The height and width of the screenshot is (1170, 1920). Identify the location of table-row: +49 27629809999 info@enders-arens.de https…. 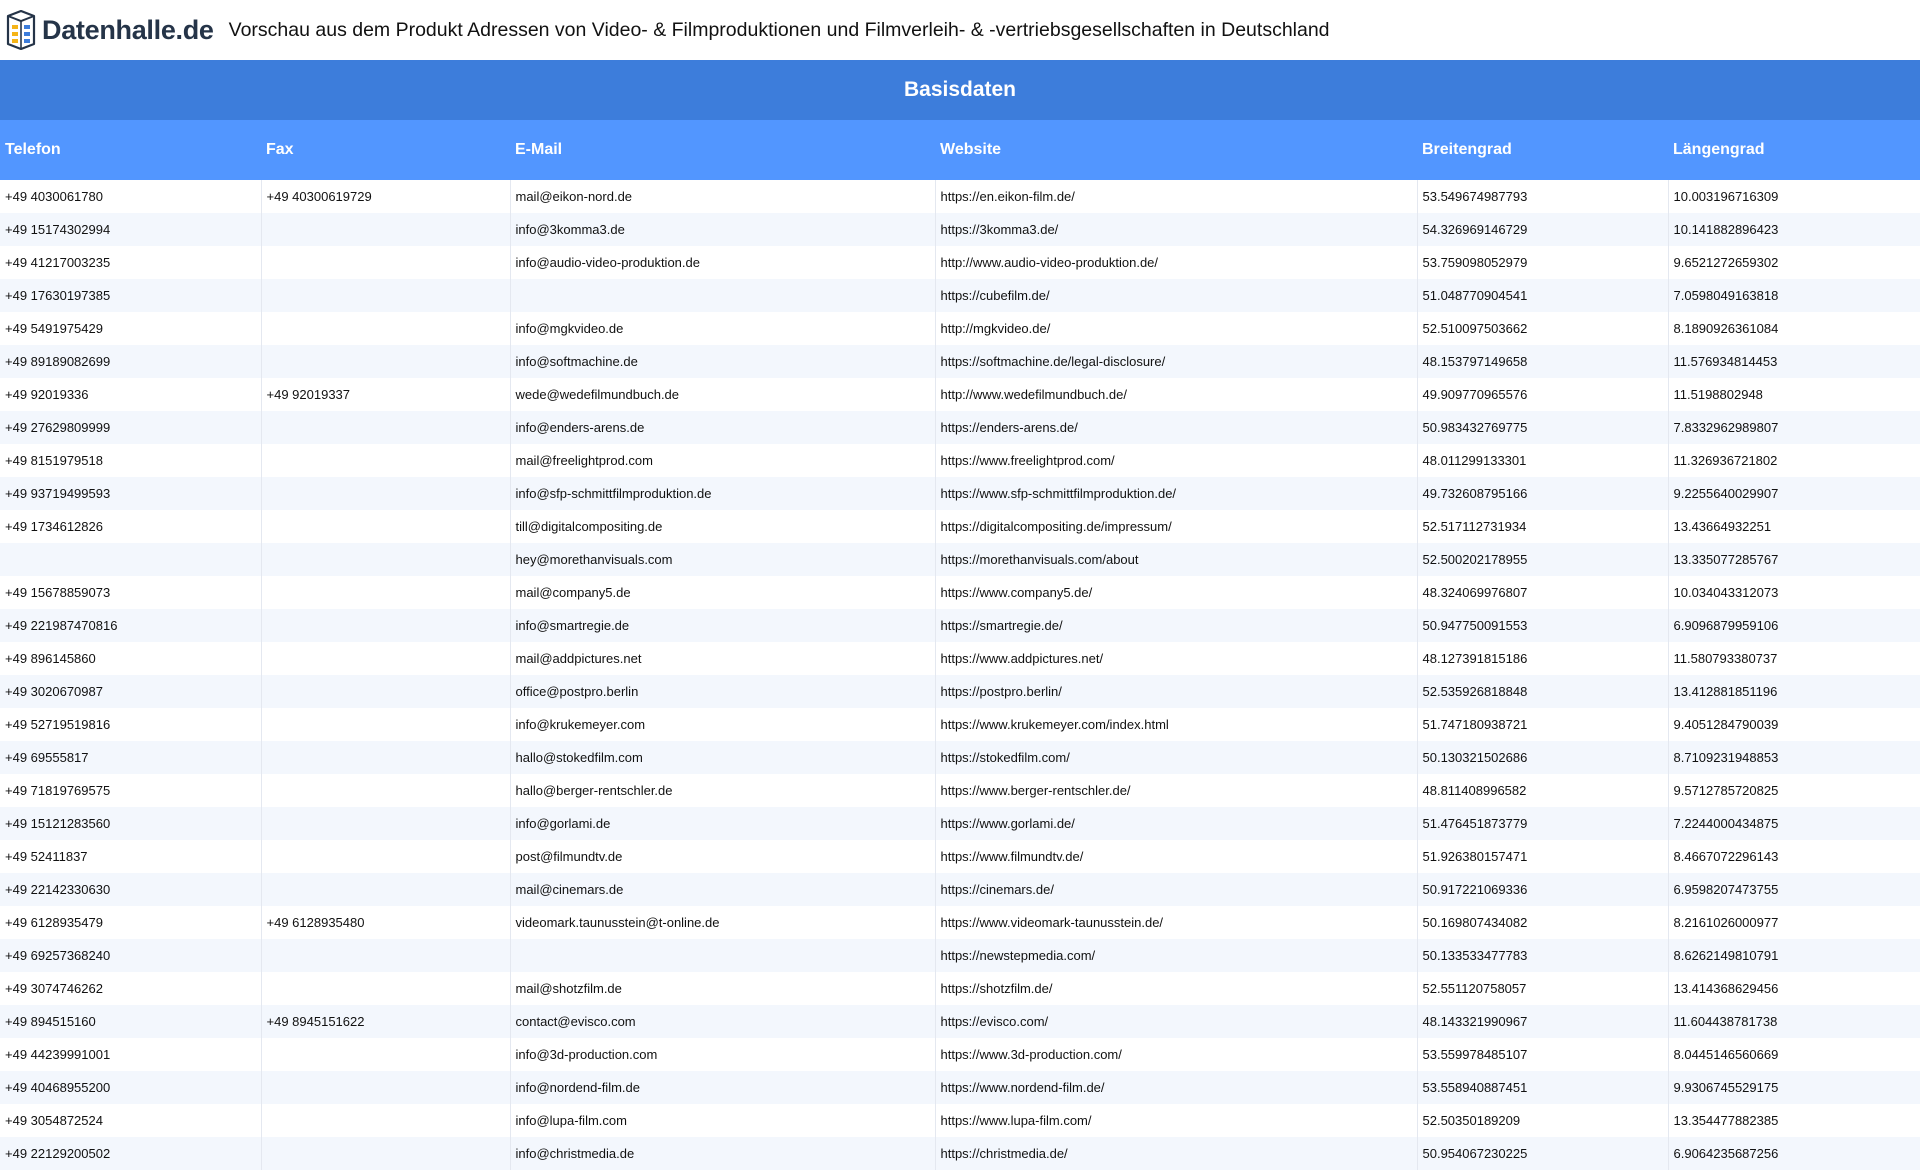
(960, 427).